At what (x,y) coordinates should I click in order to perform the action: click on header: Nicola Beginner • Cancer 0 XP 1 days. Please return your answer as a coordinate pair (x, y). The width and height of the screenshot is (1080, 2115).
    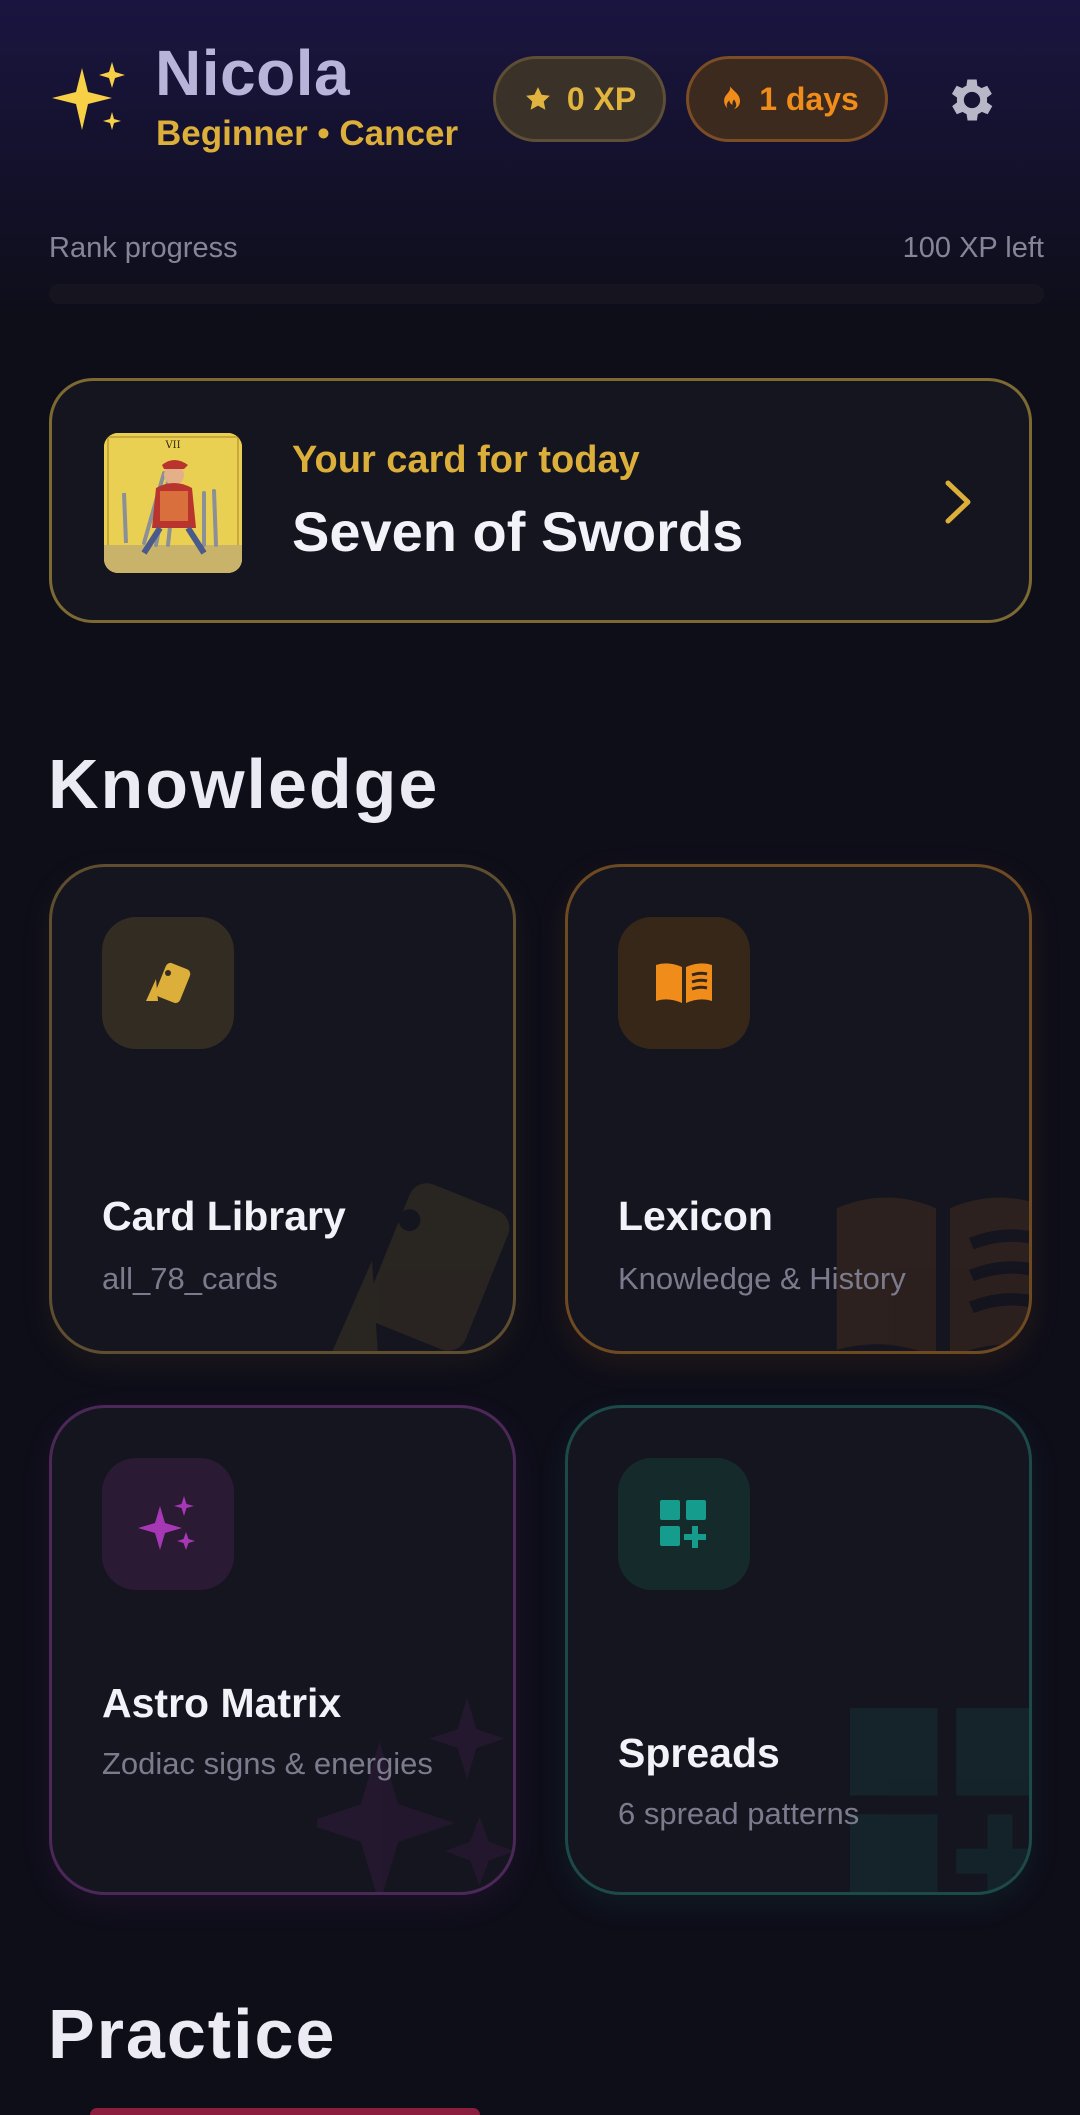
    Looking at the image, I should click on (540, 100).